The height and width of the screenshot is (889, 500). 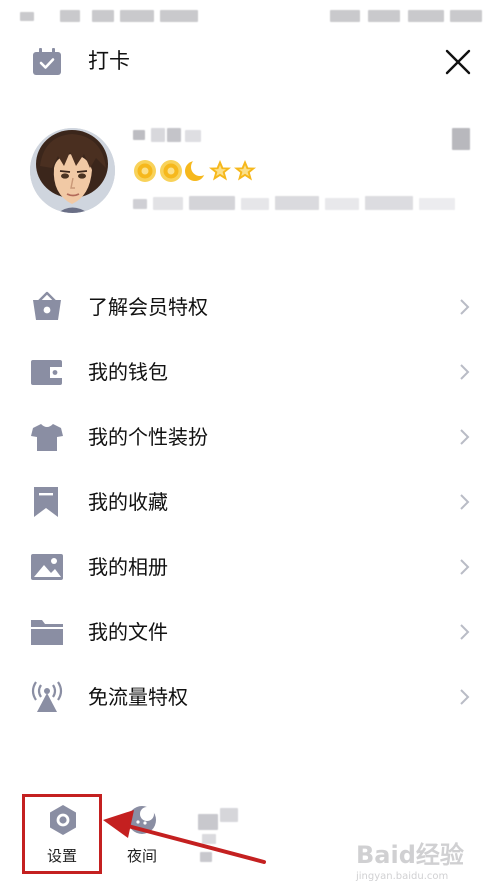 What do you see at coordinates (128, 632) in the screenshot?
I see `menu-item-label: 我的文件` at bounding box center [128, 632].